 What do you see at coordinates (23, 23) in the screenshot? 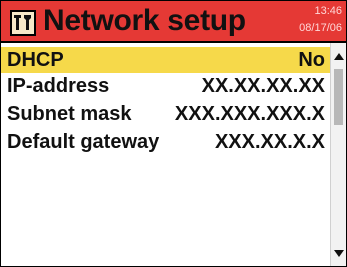
I see `settings-tools-icon` at bounding box center [23, 23].